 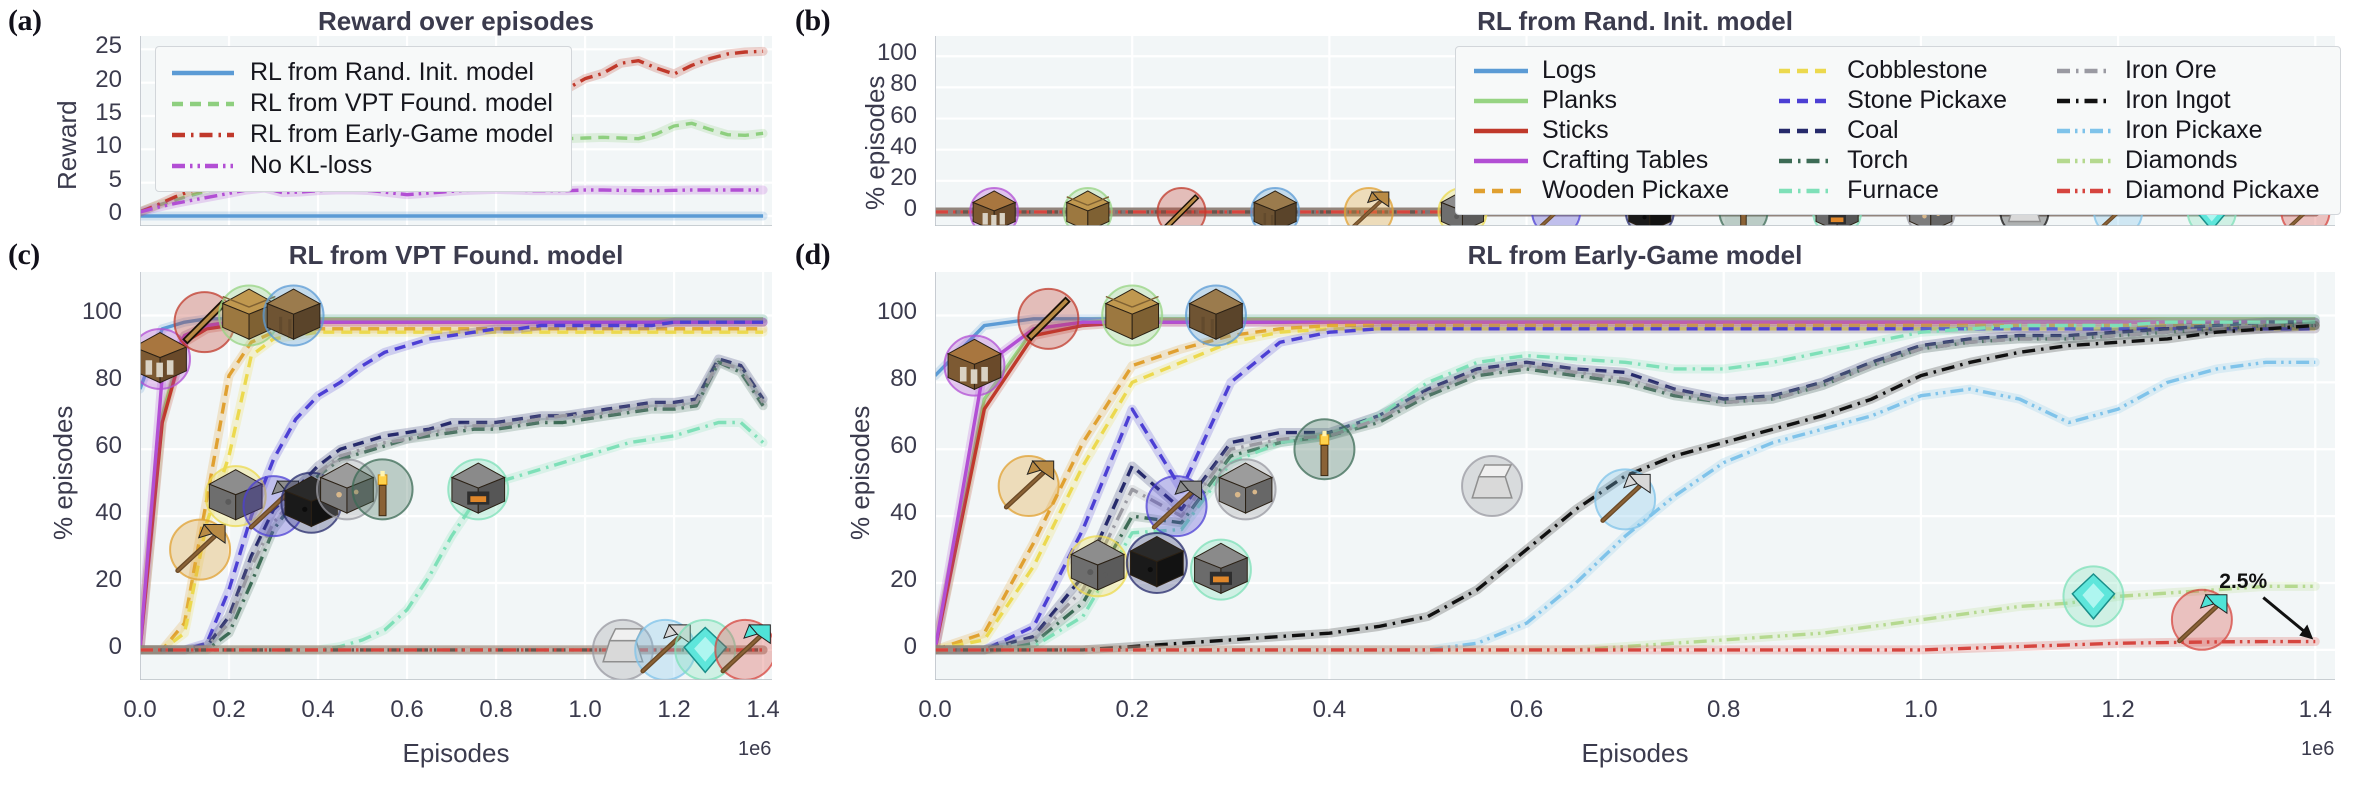 I want to click on legend-item-label: Diamond Pickaxe, so click(x=2222, y=190).